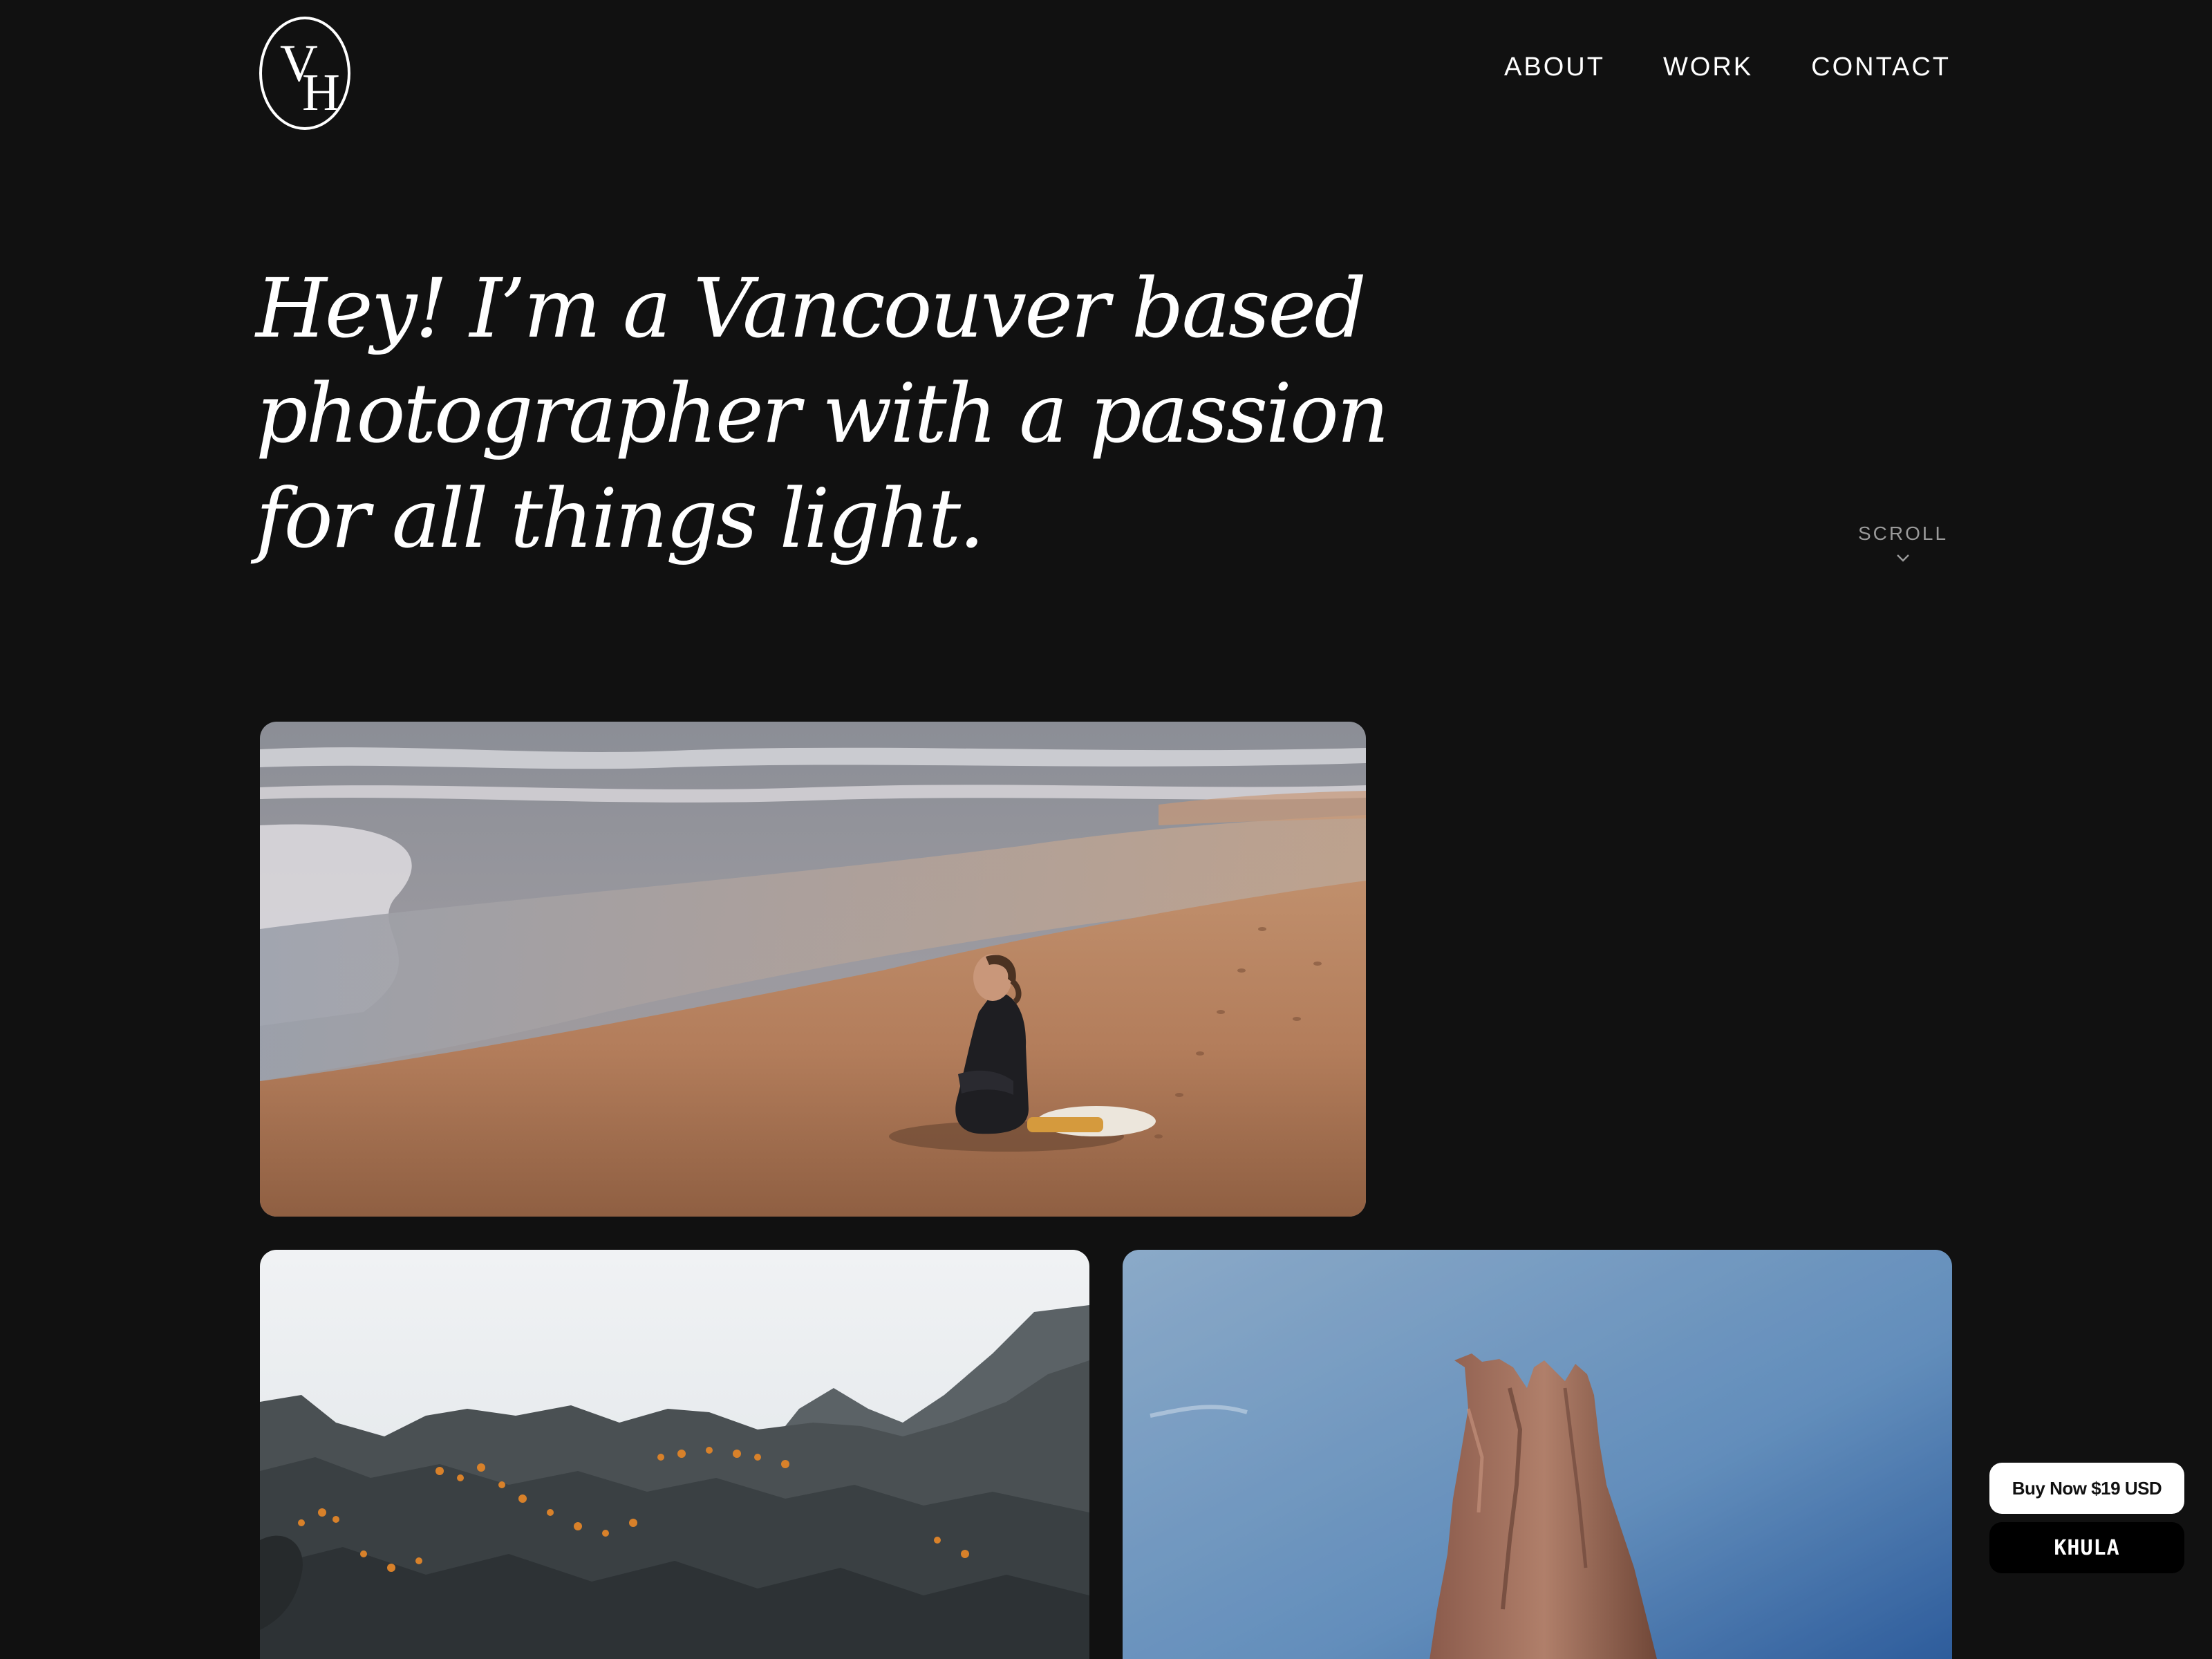 The width and height of the screenshot is (2212, 1659). I want to click on photo-rock, so click(1537, 1455).